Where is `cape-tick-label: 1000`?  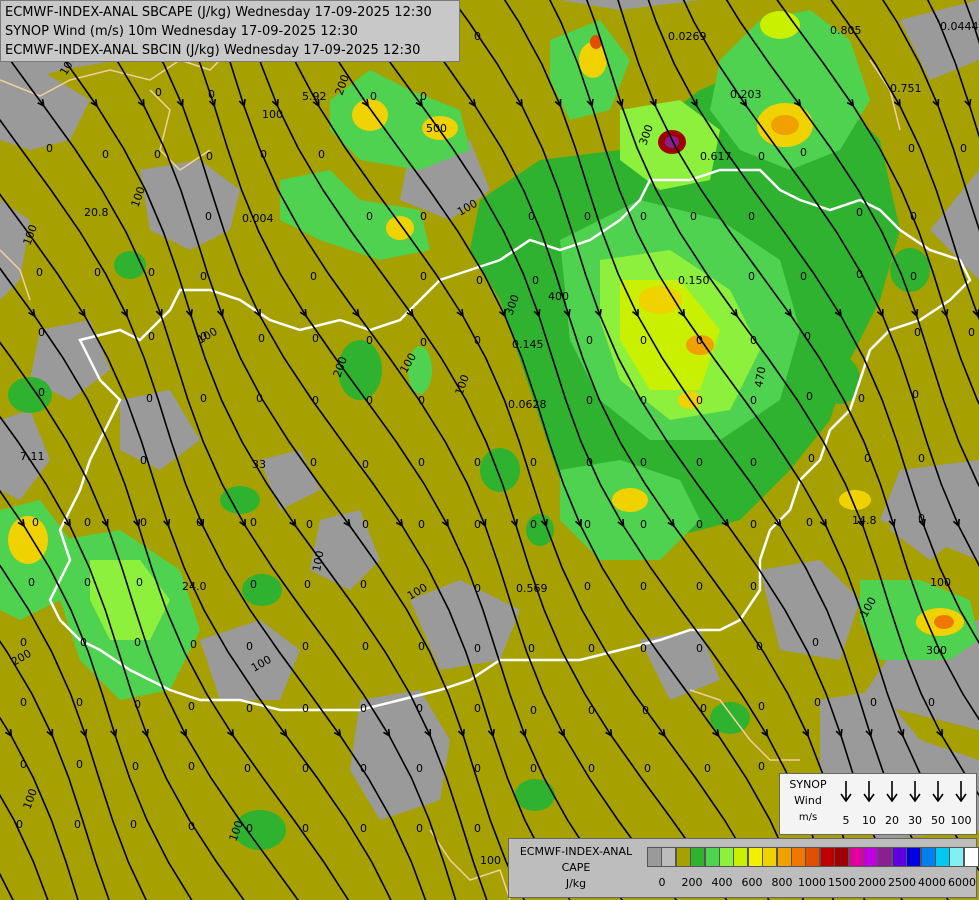
cape-tick-label: 1000 is located at coordinates (812, 882).